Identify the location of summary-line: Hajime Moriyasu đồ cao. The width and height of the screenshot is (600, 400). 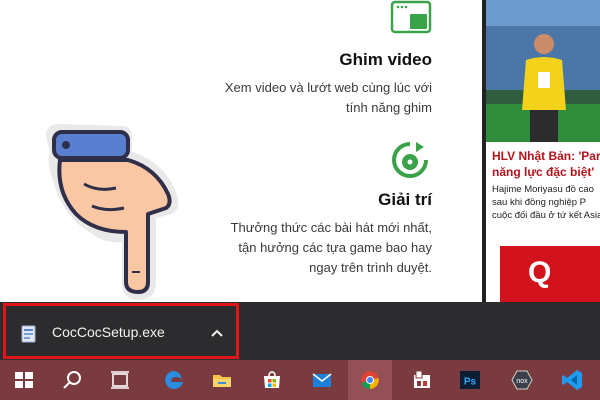
(543, 189).